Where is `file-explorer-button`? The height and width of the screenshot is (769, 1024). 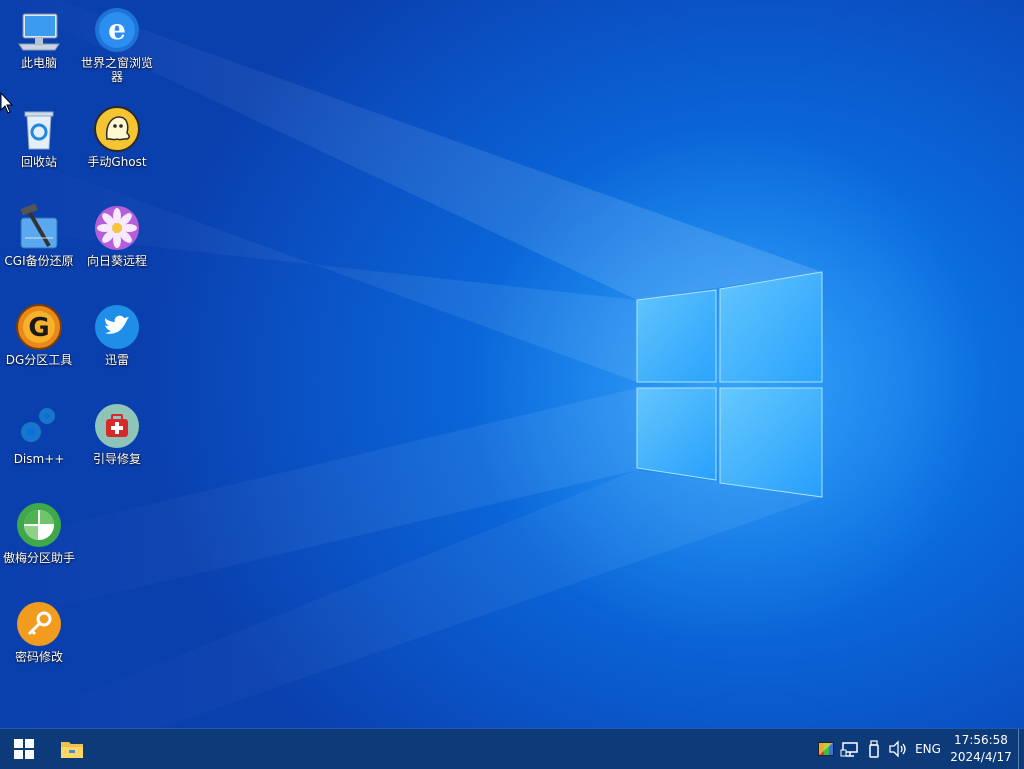
file-explorer-button is located at coordinates (72, 749).